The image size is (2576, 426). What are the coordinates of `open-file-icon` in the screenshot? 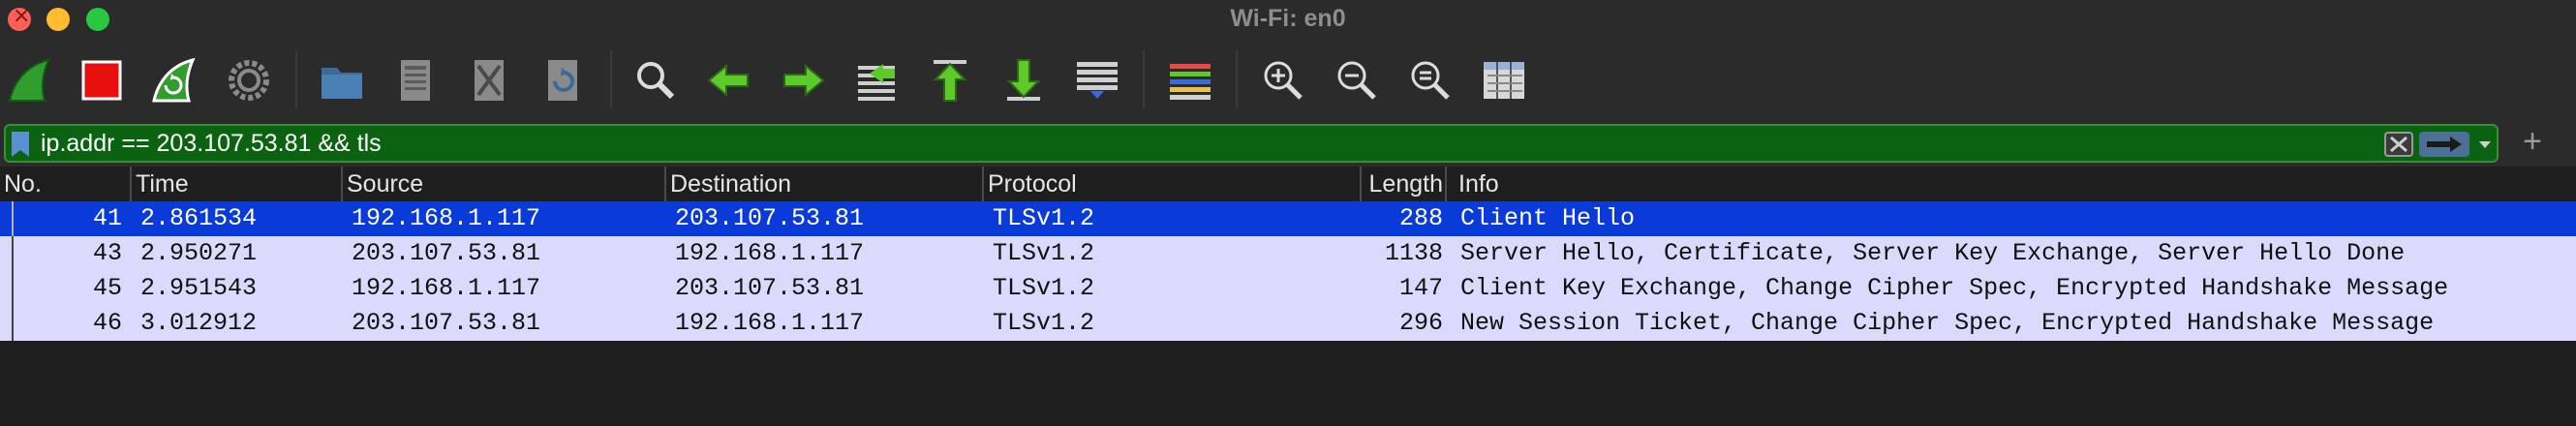 It's located at (342, 80).